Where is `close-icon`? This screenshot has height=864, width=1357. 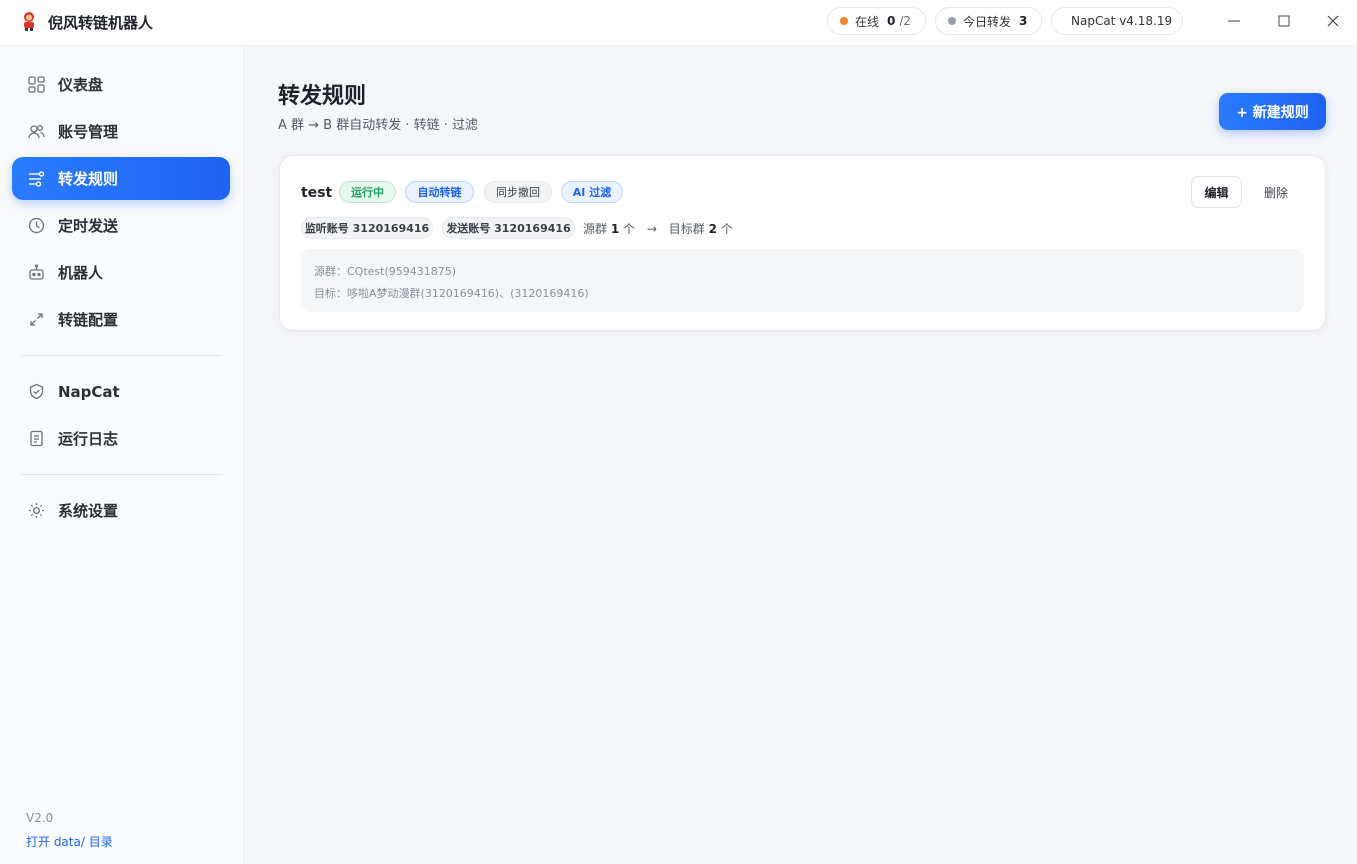 close-icon is located at coordinates (1333, 21).